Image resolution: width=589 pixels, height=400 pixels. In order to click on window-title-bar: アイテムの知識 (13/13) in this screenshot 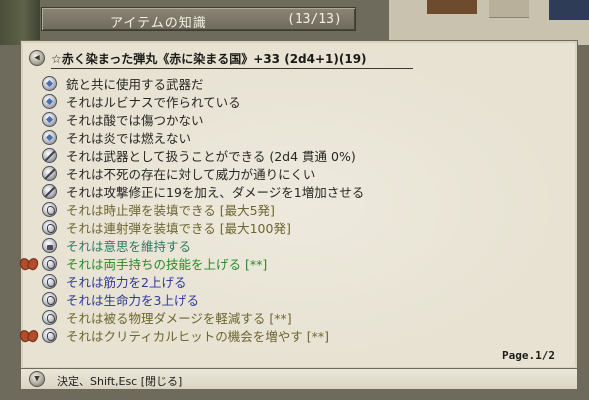, I will do `click(198, 19)`.